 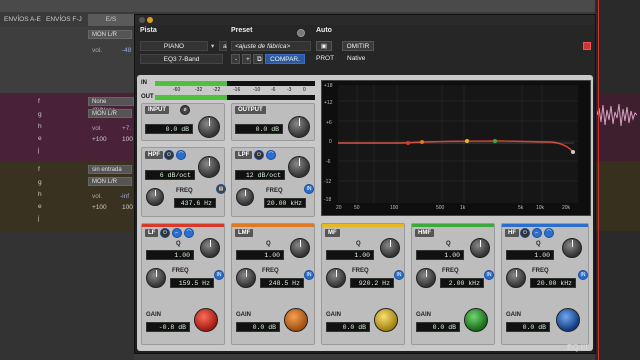 I want to click on input-module: INPUT ø 0.0 dB, so click(x=183, y=122).